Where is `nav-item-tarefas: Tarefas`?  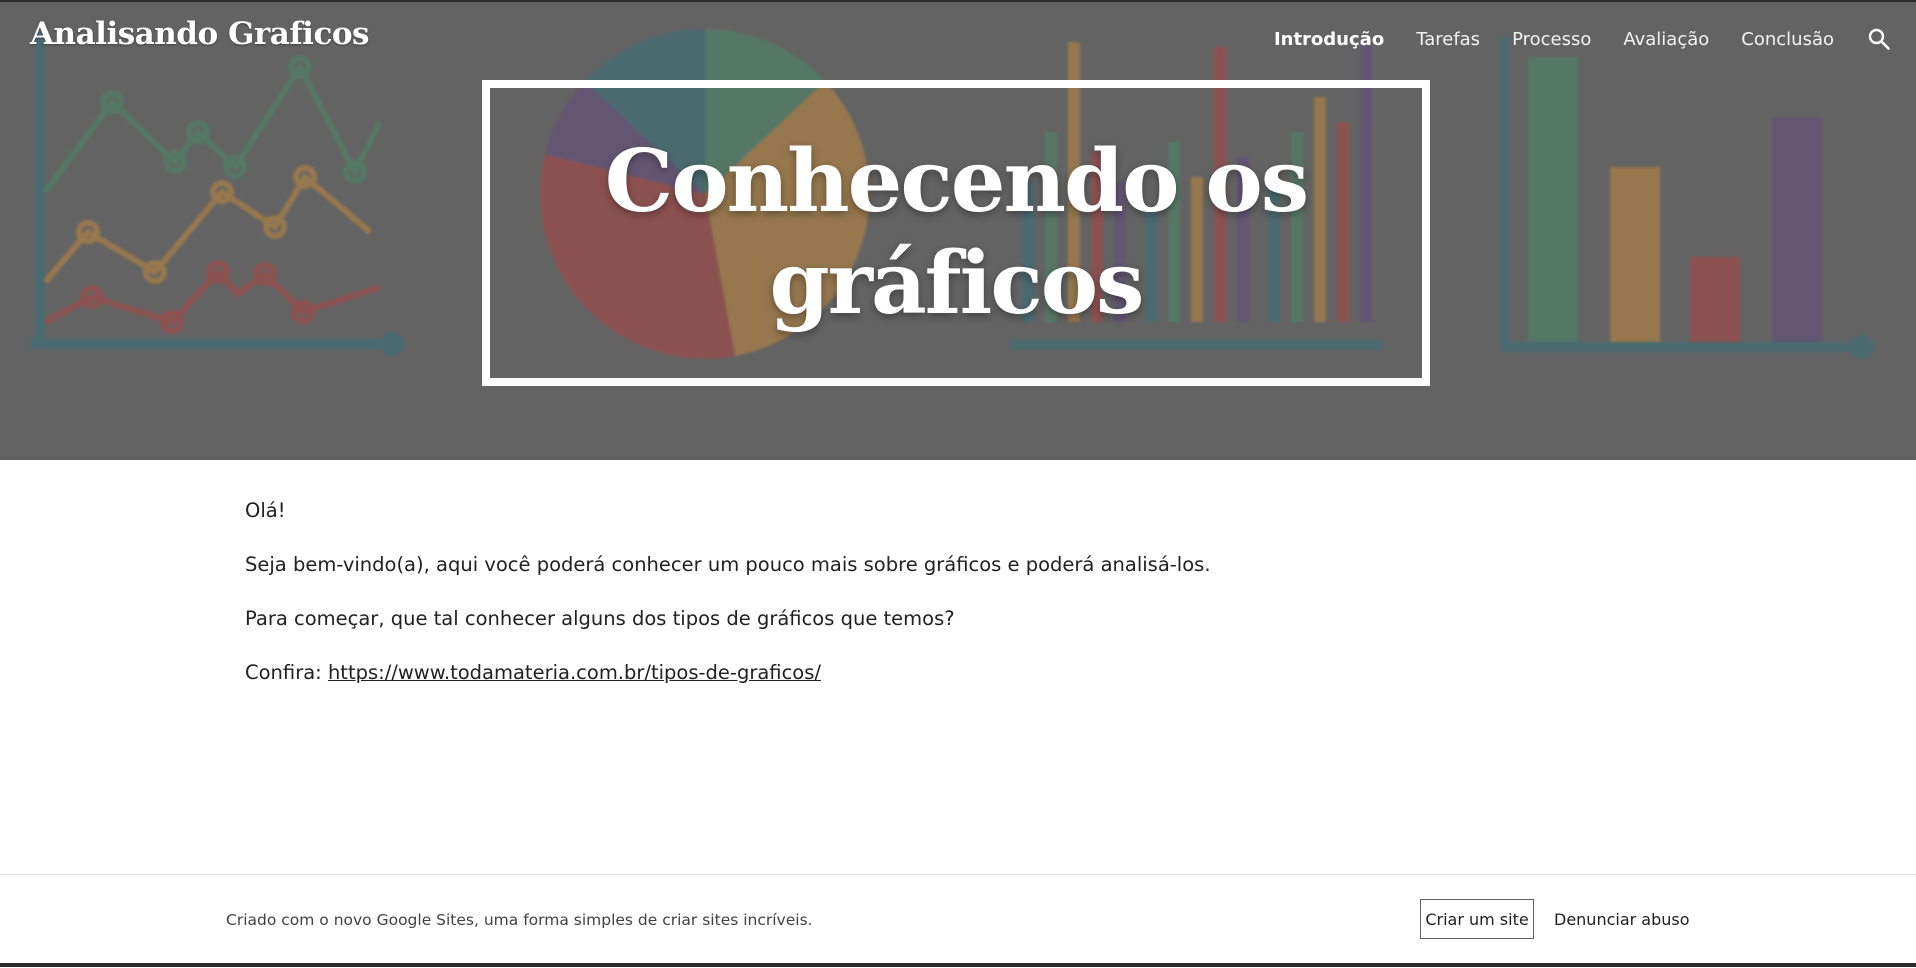 nav-item-tarefas: Tarefas is located at coordinates (1448, 39).